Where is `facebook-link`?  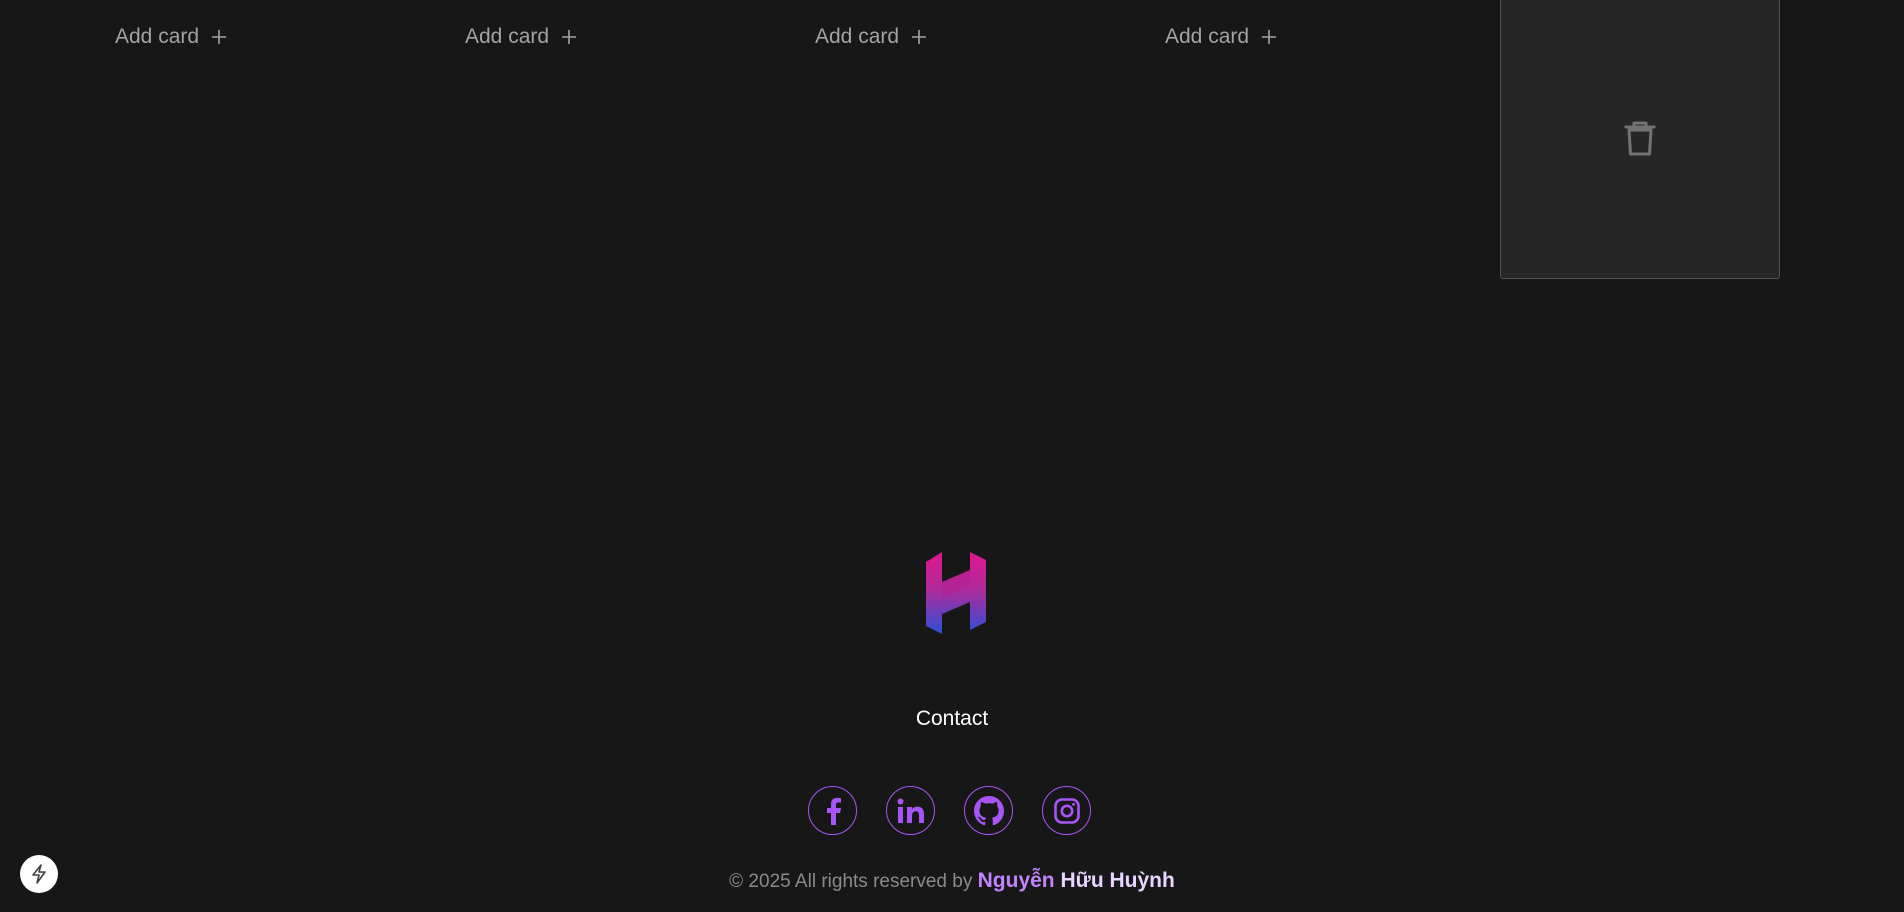 facebook-link is located at coordinates (832, 810).